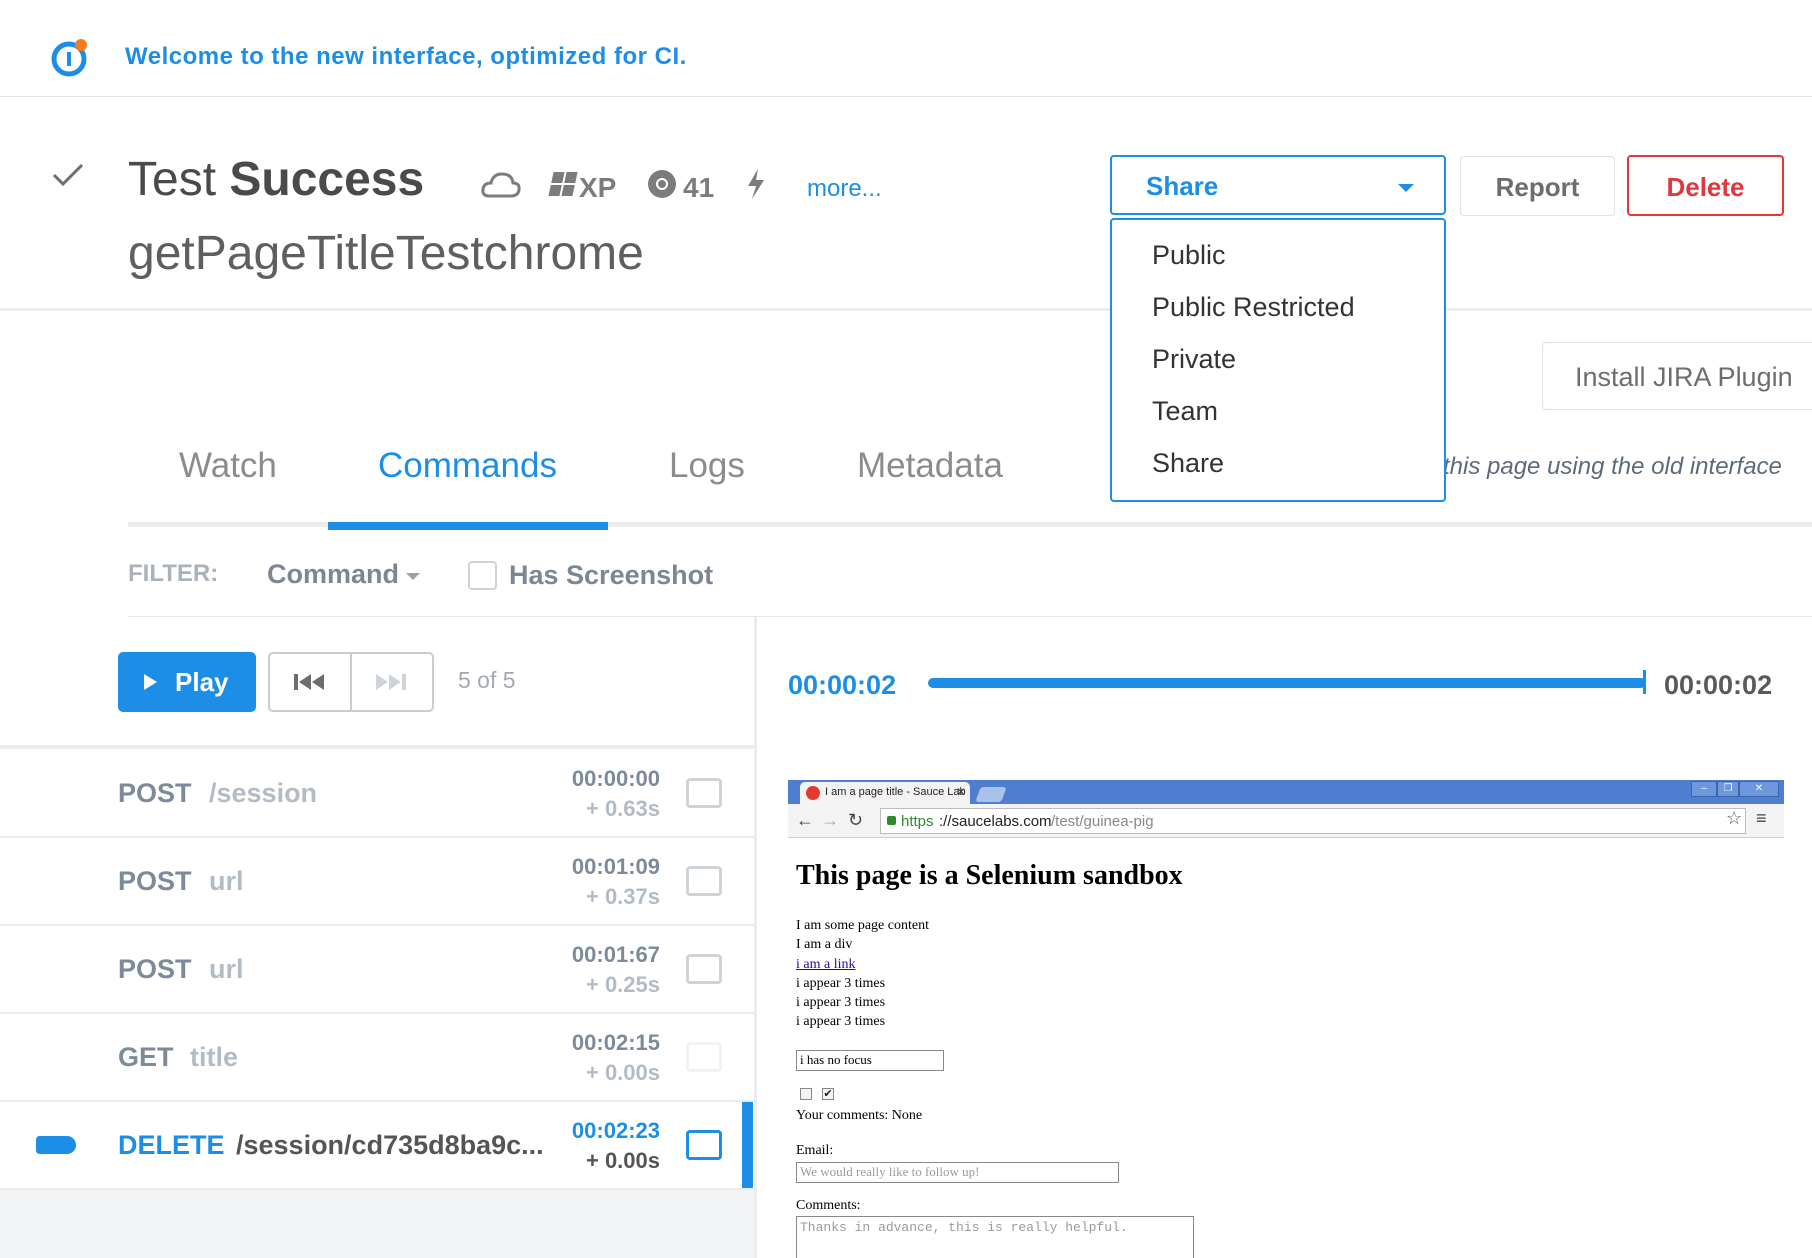  What do you see at coordinates (468, 526) in the screenshot?
I see `active-tab-indicator` at bounding box center [468, 526].